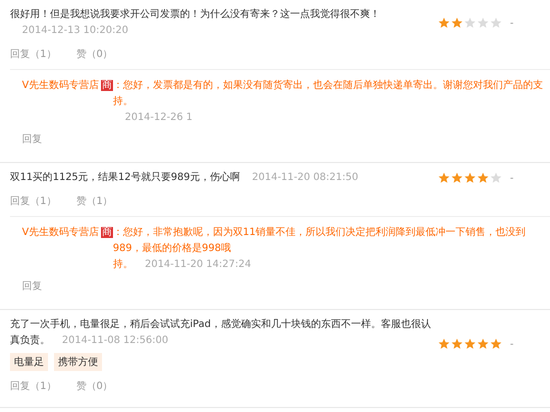 The width and height of the screenshot is (550, 412). Describe the element at coordinates (185, 177) in the screenshot. I see `review-text: 双11买的1125元，结果12号就只要989元，伤心啊 2014-11-20 08:21:50` at that location.